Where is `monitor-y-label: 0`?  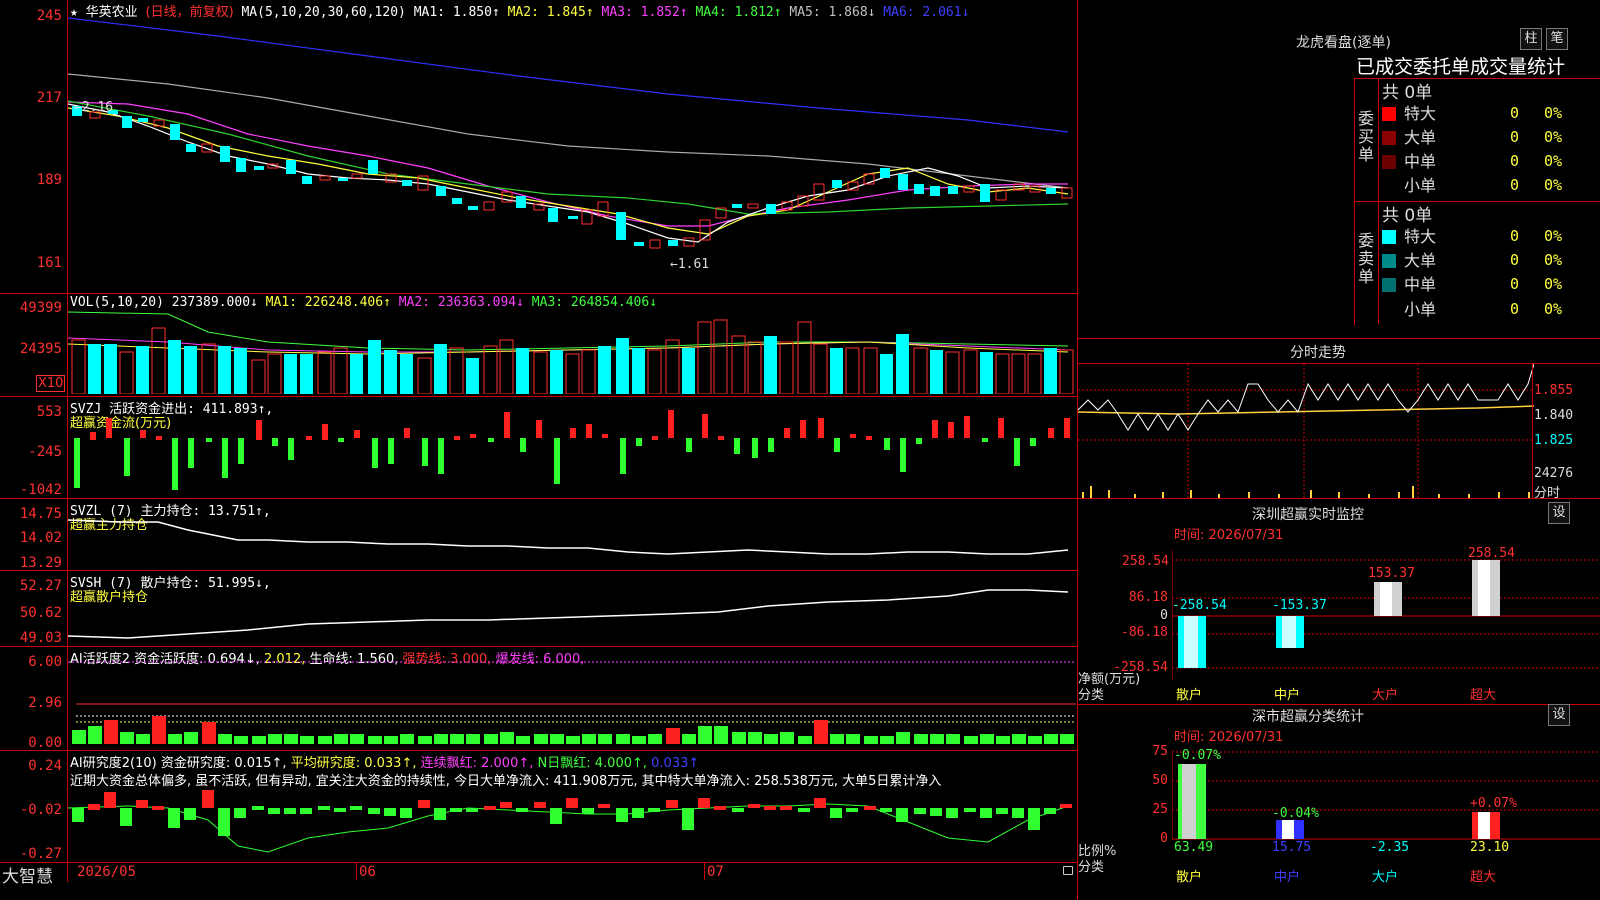
monitor-y-label: 0 is located at coordinates (1164, 615).